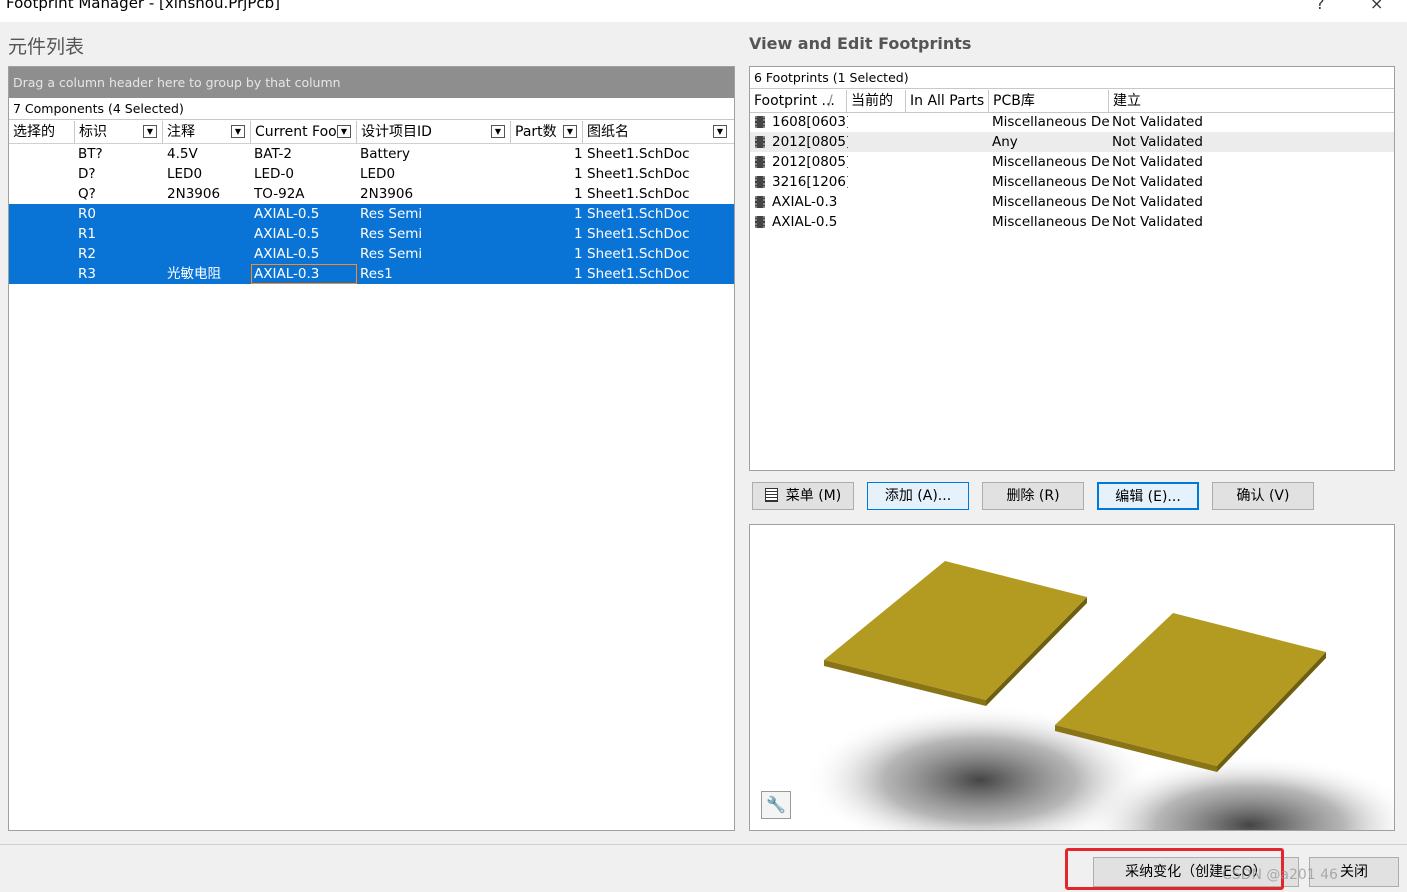 The height and width of the screenshot is (892, 1407). I want to click on wrench-tool-icon: 🔧, so click(776, 805).